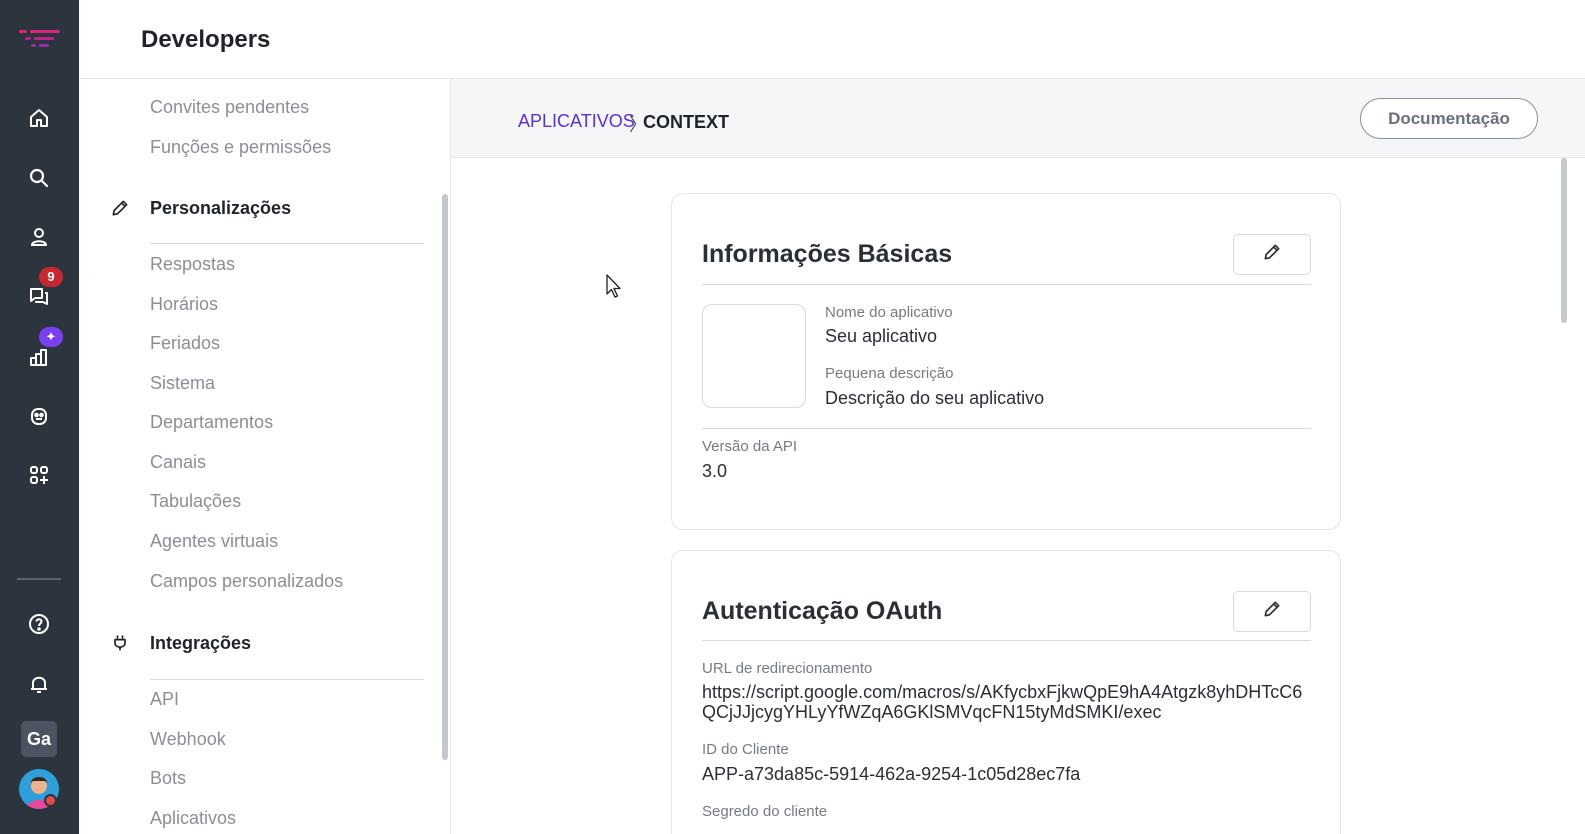  I want to click on client-id-value: APP-a73da85c-5914-462a-9254-1c05d28ec7fa, so click(891, 774).